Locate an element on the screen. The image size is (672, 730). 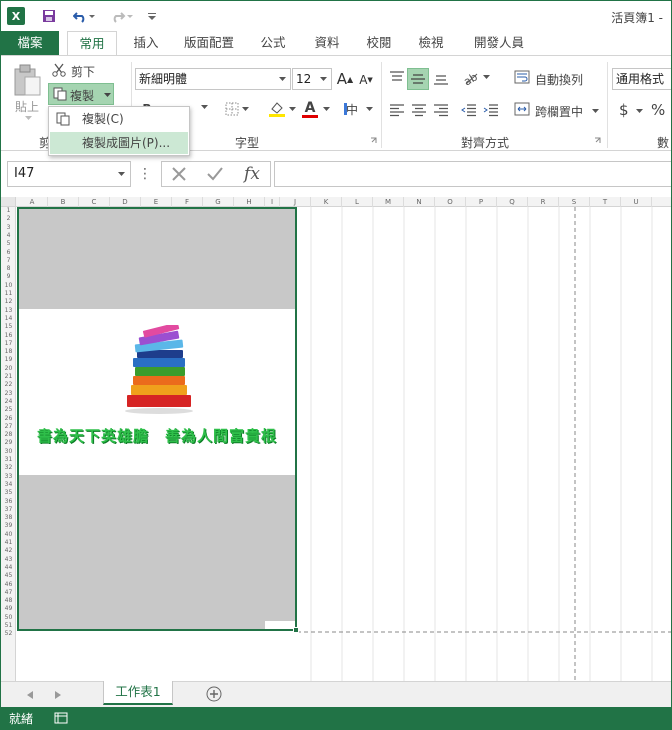
excel-app-icon: X is located at coordinates (16, 16).